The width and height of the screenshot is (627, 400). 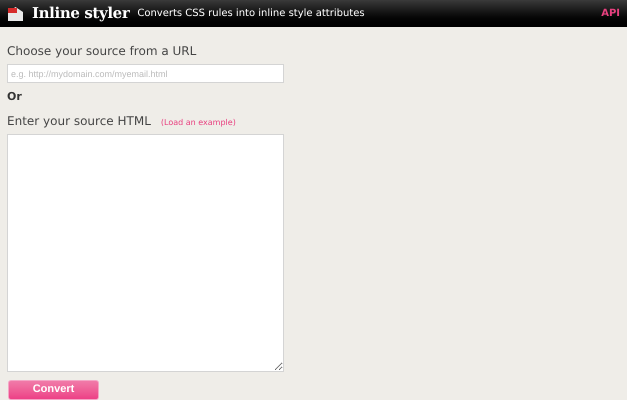 What do you see at coordinates (53, 390) in the screenshot?
I see `convert-button: Convert` at bounding box center [53, 390].